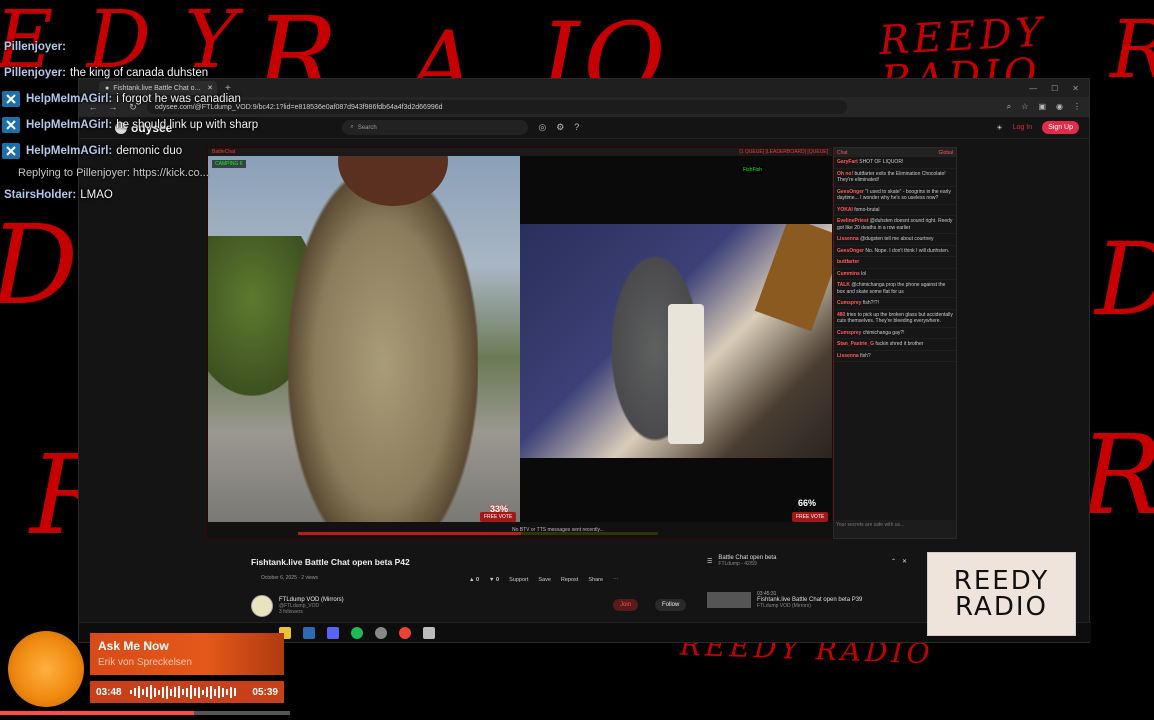 Image resolution: width=1154 pixels, height=720 pixels. I want to click on settings-icon: ⚙, so click(560, 127).